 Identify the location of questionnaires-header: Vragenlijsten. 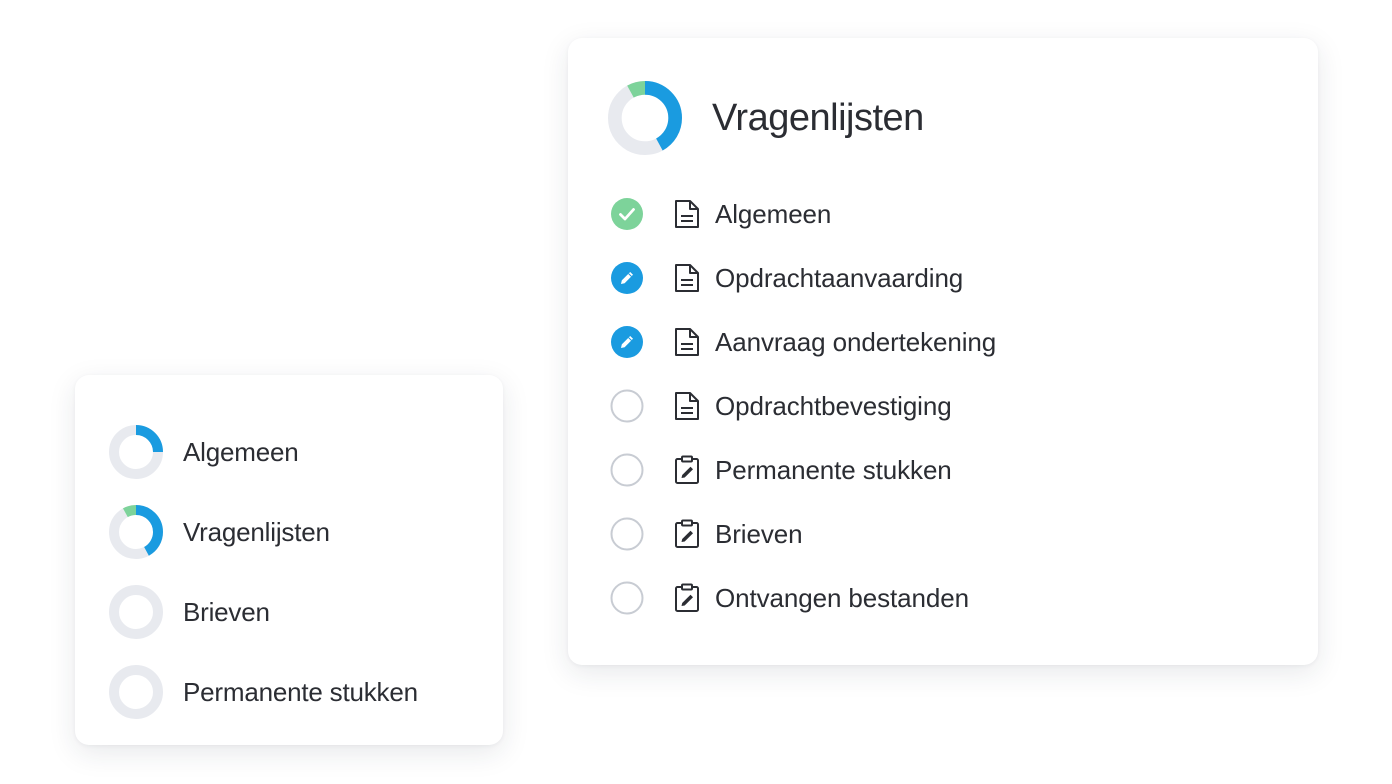
(766, 118).